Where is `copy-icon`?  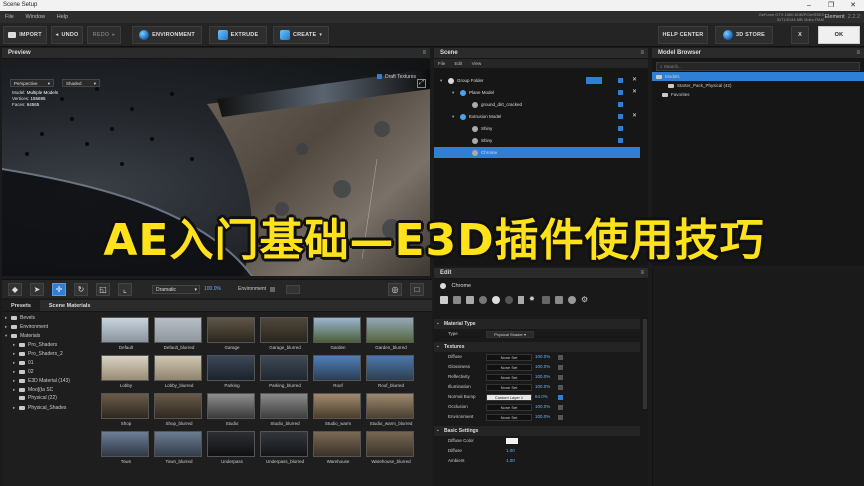
copy-icon is located at coordinates (457, 300).